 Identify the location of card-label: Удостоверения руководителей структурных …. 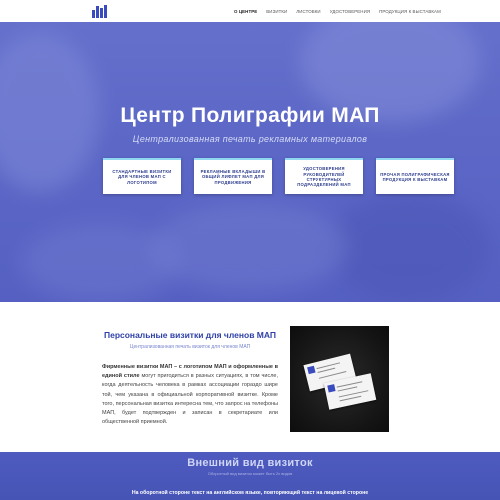
(324, 177).